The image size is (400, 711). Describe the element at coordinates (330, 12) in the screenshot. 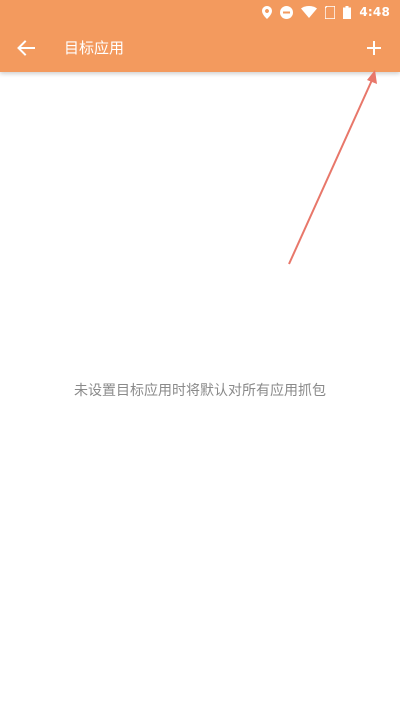

I see `sim-icon` at that location.